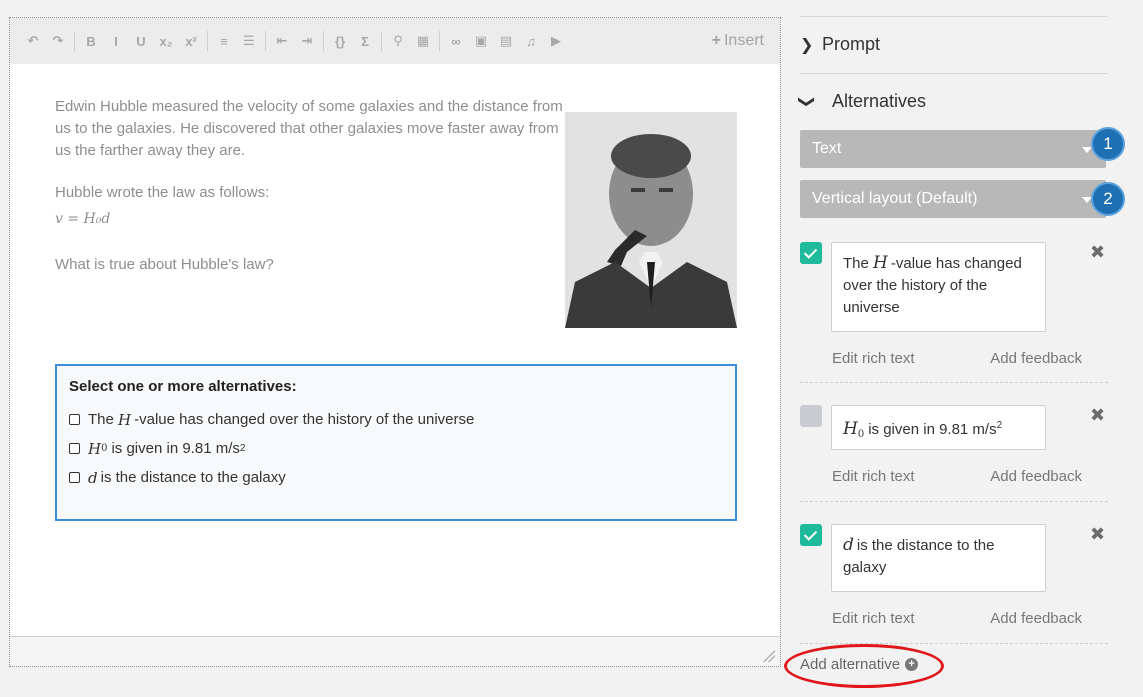 The width and height of the screenshot is (1143, 697). Describe the element at coordinates (506, 41) in the screenshot. I see `pdf-icon: ▤` at that location.